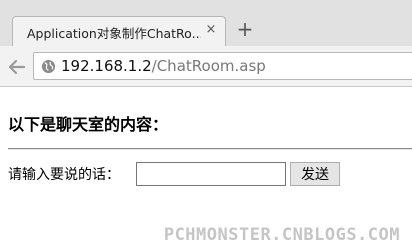 This screenshot has height=251, width=412. What do you see at coordinates (211, 174) in the screenshot?
I see `message-input` at bounding box center [211, 174].